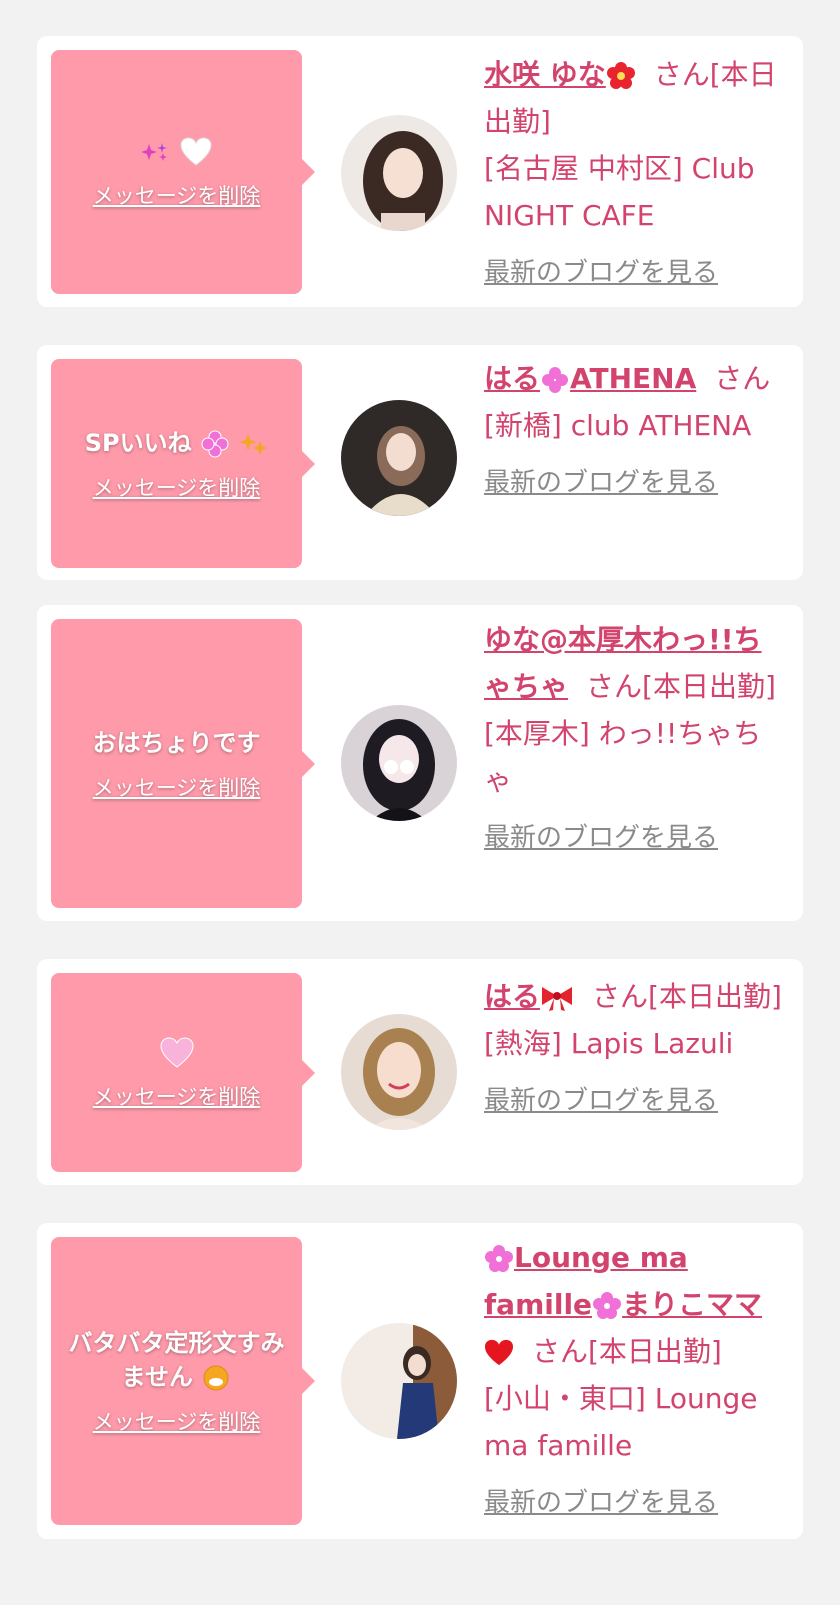 The image size is (840, 1605). What do you see at coordinates (177, 443) in the screenshot?
I see `bubble-message: SPいいね` at bounding box center [177, 443].